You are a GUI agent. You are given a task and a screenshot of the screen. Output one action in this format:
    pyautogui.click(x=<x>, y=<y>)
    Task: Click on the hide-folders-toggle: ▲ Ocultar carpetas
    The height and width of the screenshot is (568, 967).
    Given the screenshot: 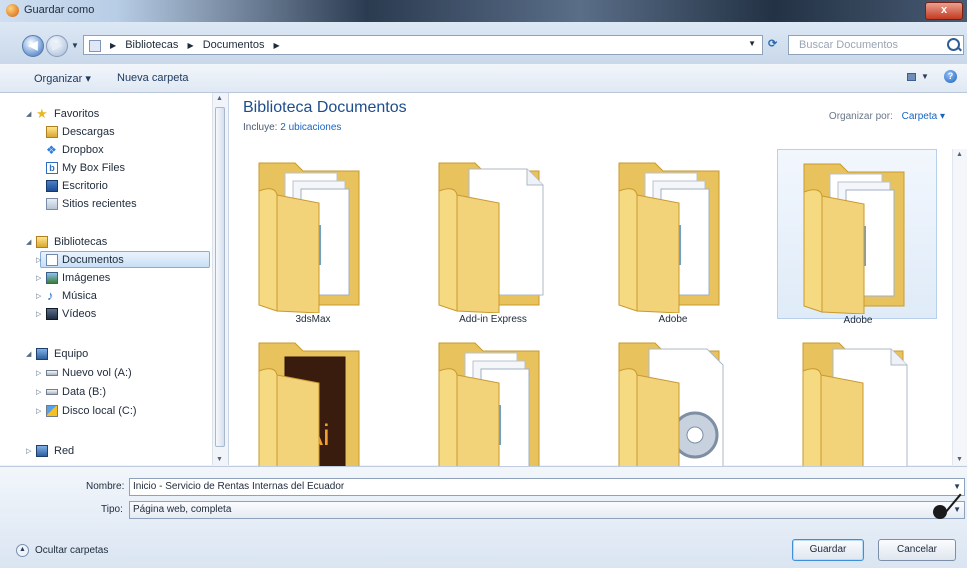 What is the action you would take?
    pyautogui.click(x=62, y=550)
    